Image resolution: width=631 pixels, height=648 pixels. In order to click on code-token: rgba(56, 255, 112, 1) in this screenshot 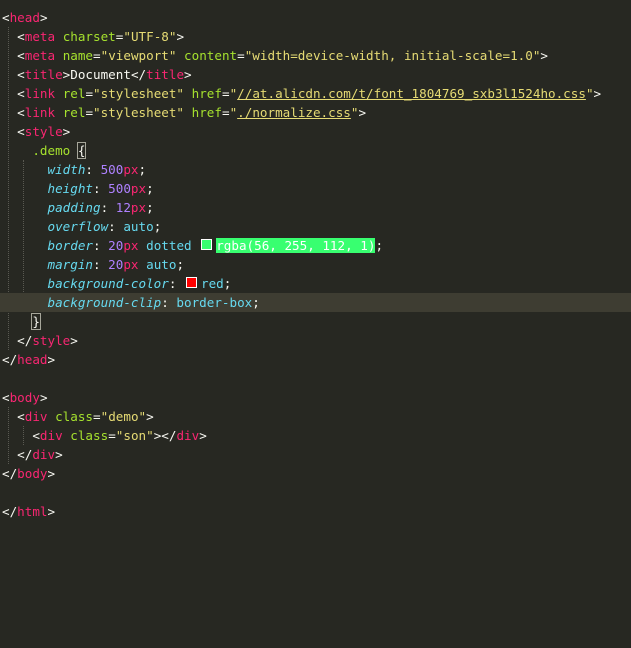, I will do `click(296, 245)`.